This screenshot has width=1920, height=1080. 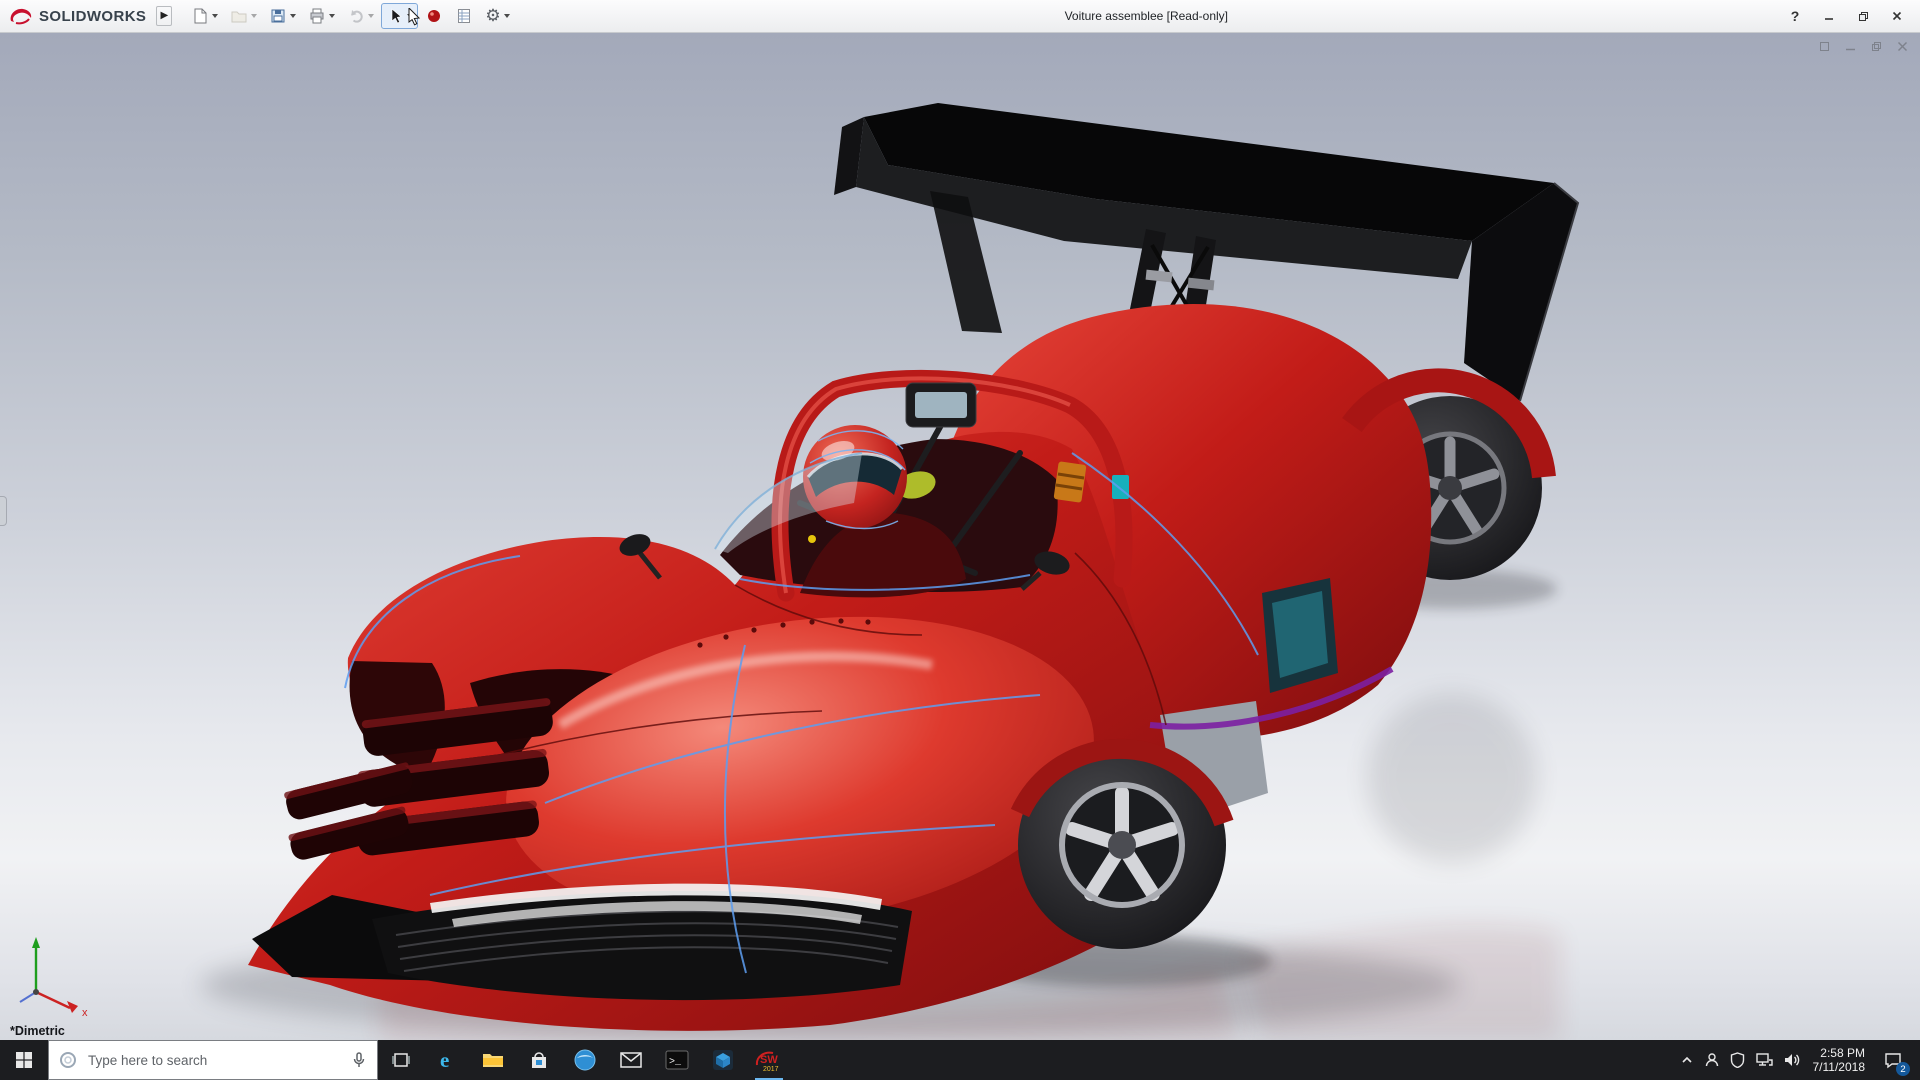 I want to click on appearance-button, so click(x=434, y=16).